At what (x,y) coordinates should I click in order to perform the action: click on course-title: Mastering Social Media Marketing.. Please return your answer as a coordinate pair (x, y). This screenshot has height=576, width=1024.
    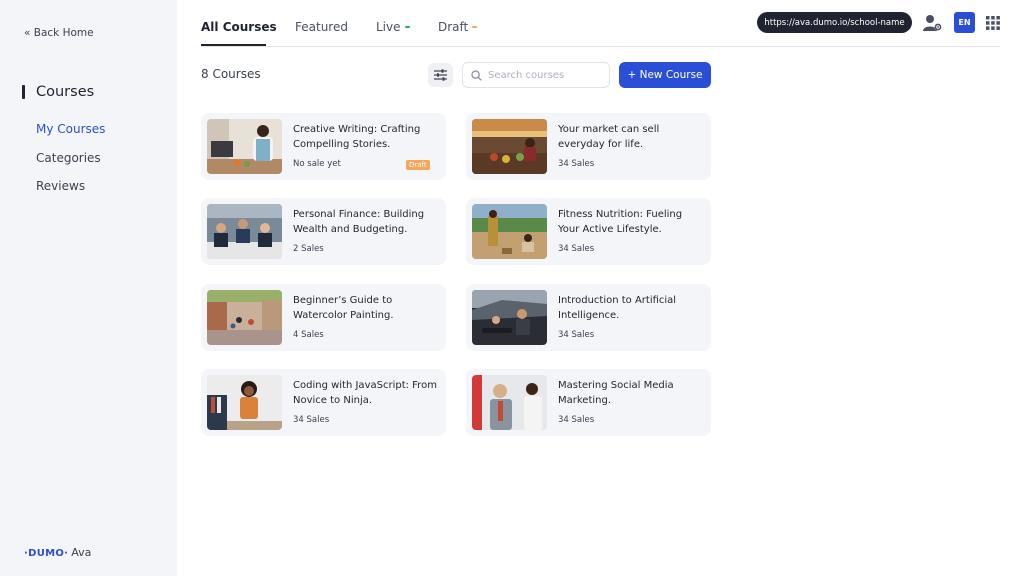
    Looking at the image, I should click on (616, 393).